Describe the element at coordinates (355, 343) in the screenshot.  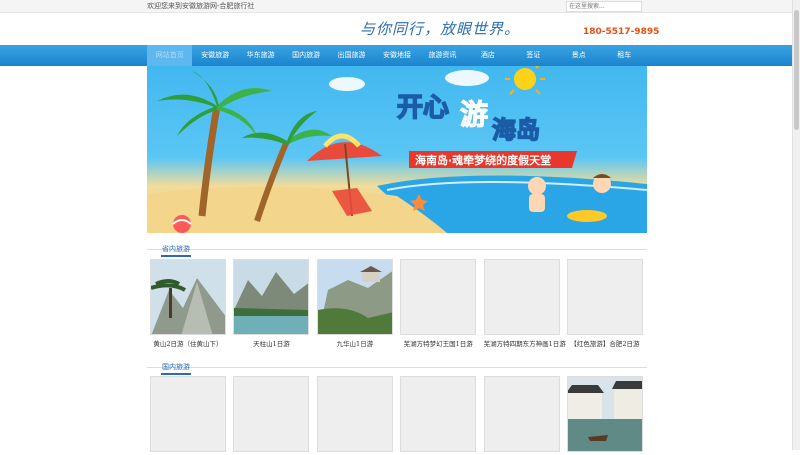
I see `tour-title: 九华山1日游` at that location.